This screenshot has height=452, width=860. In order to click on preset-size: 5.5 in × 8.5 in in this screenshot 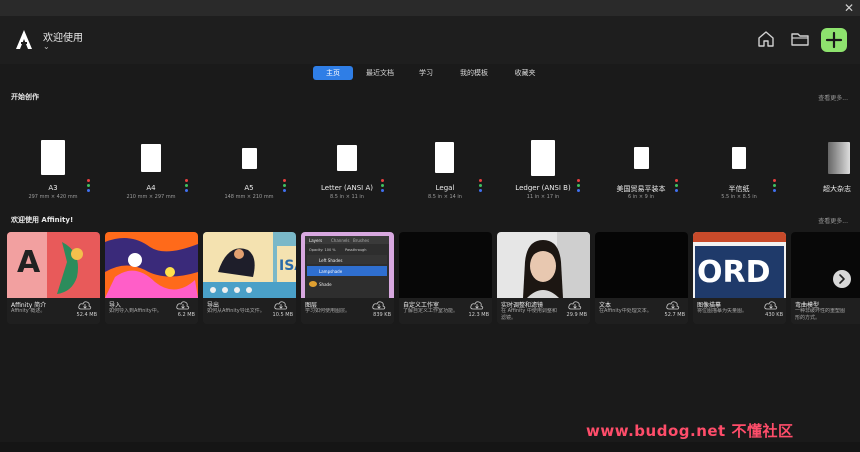, I will do `click(739, 197)`.